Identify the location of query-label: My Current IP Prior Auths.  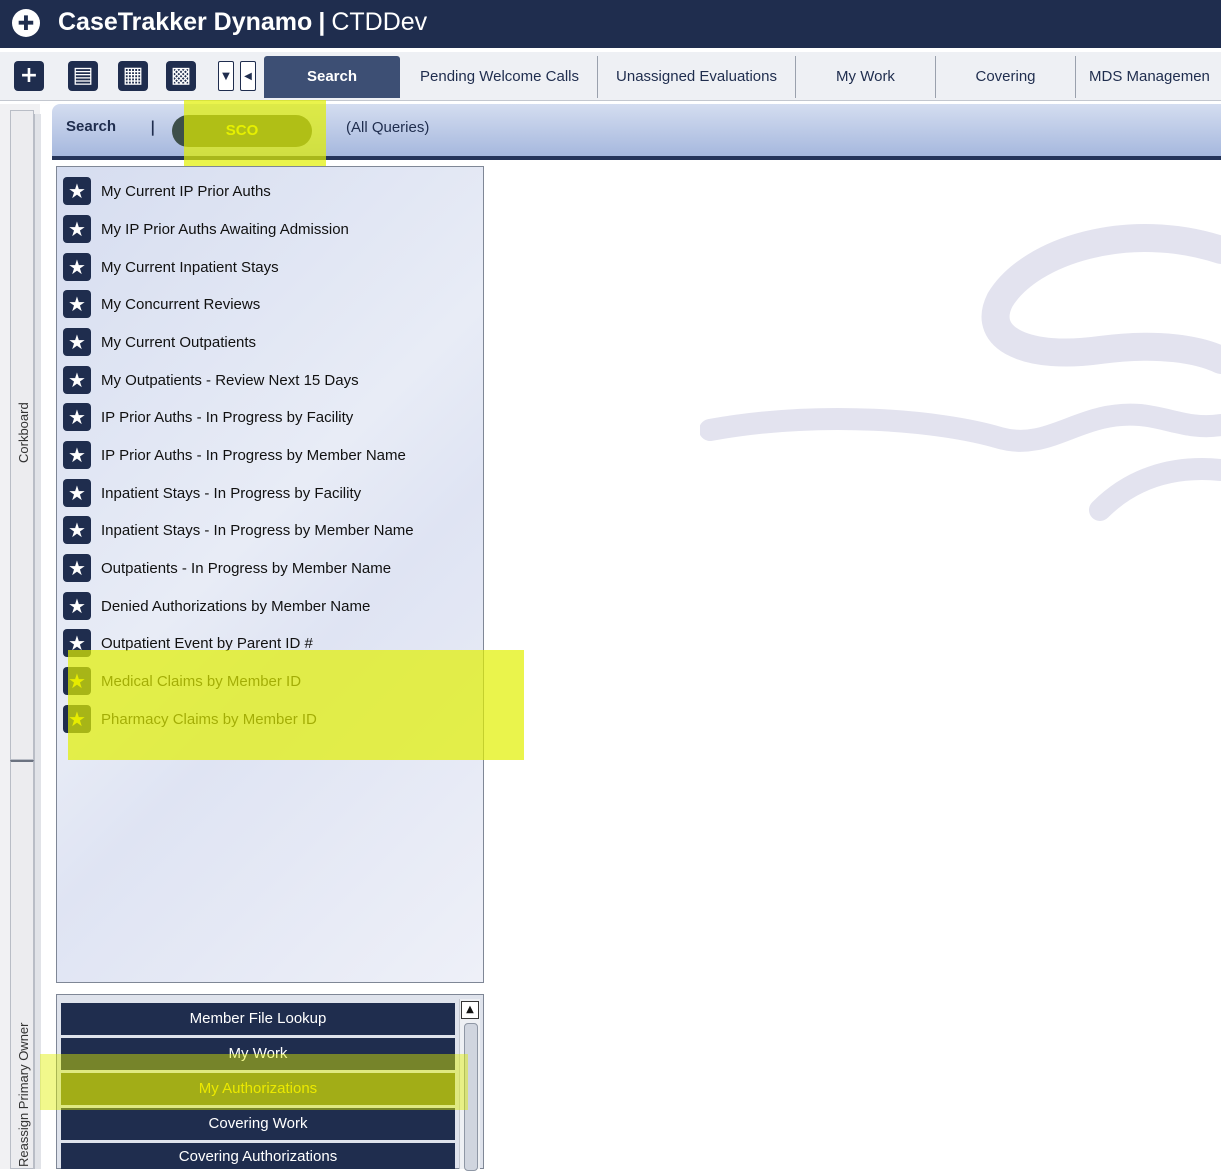
(186, 191).